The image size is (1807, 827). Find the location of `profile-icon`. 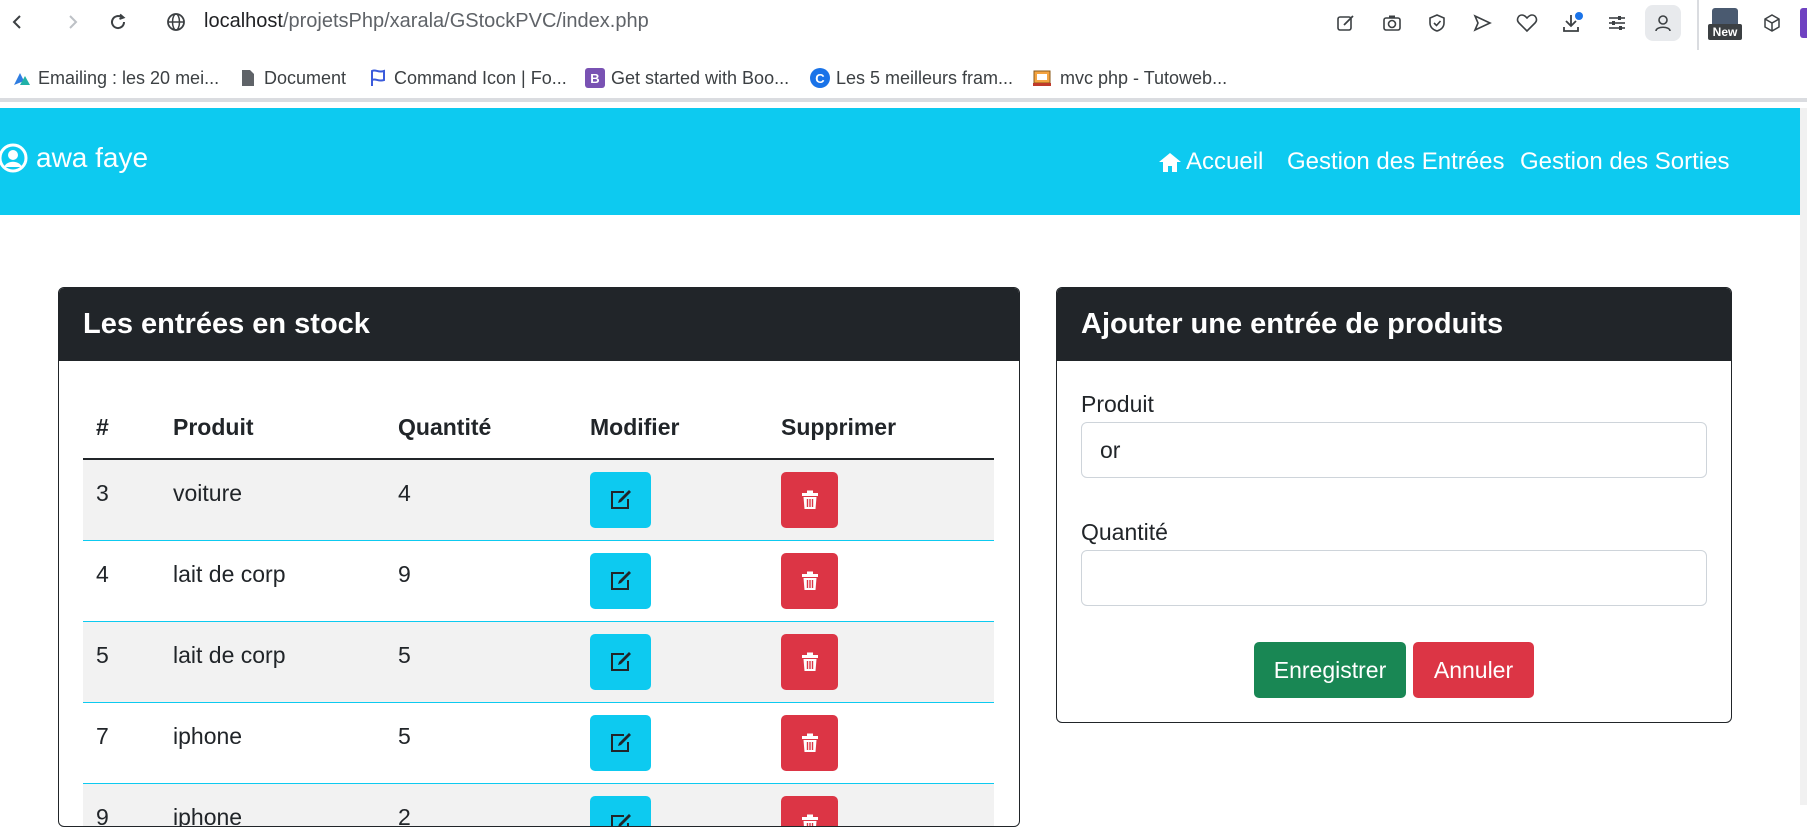

profile-icon is located at coordinates (1663, 23).